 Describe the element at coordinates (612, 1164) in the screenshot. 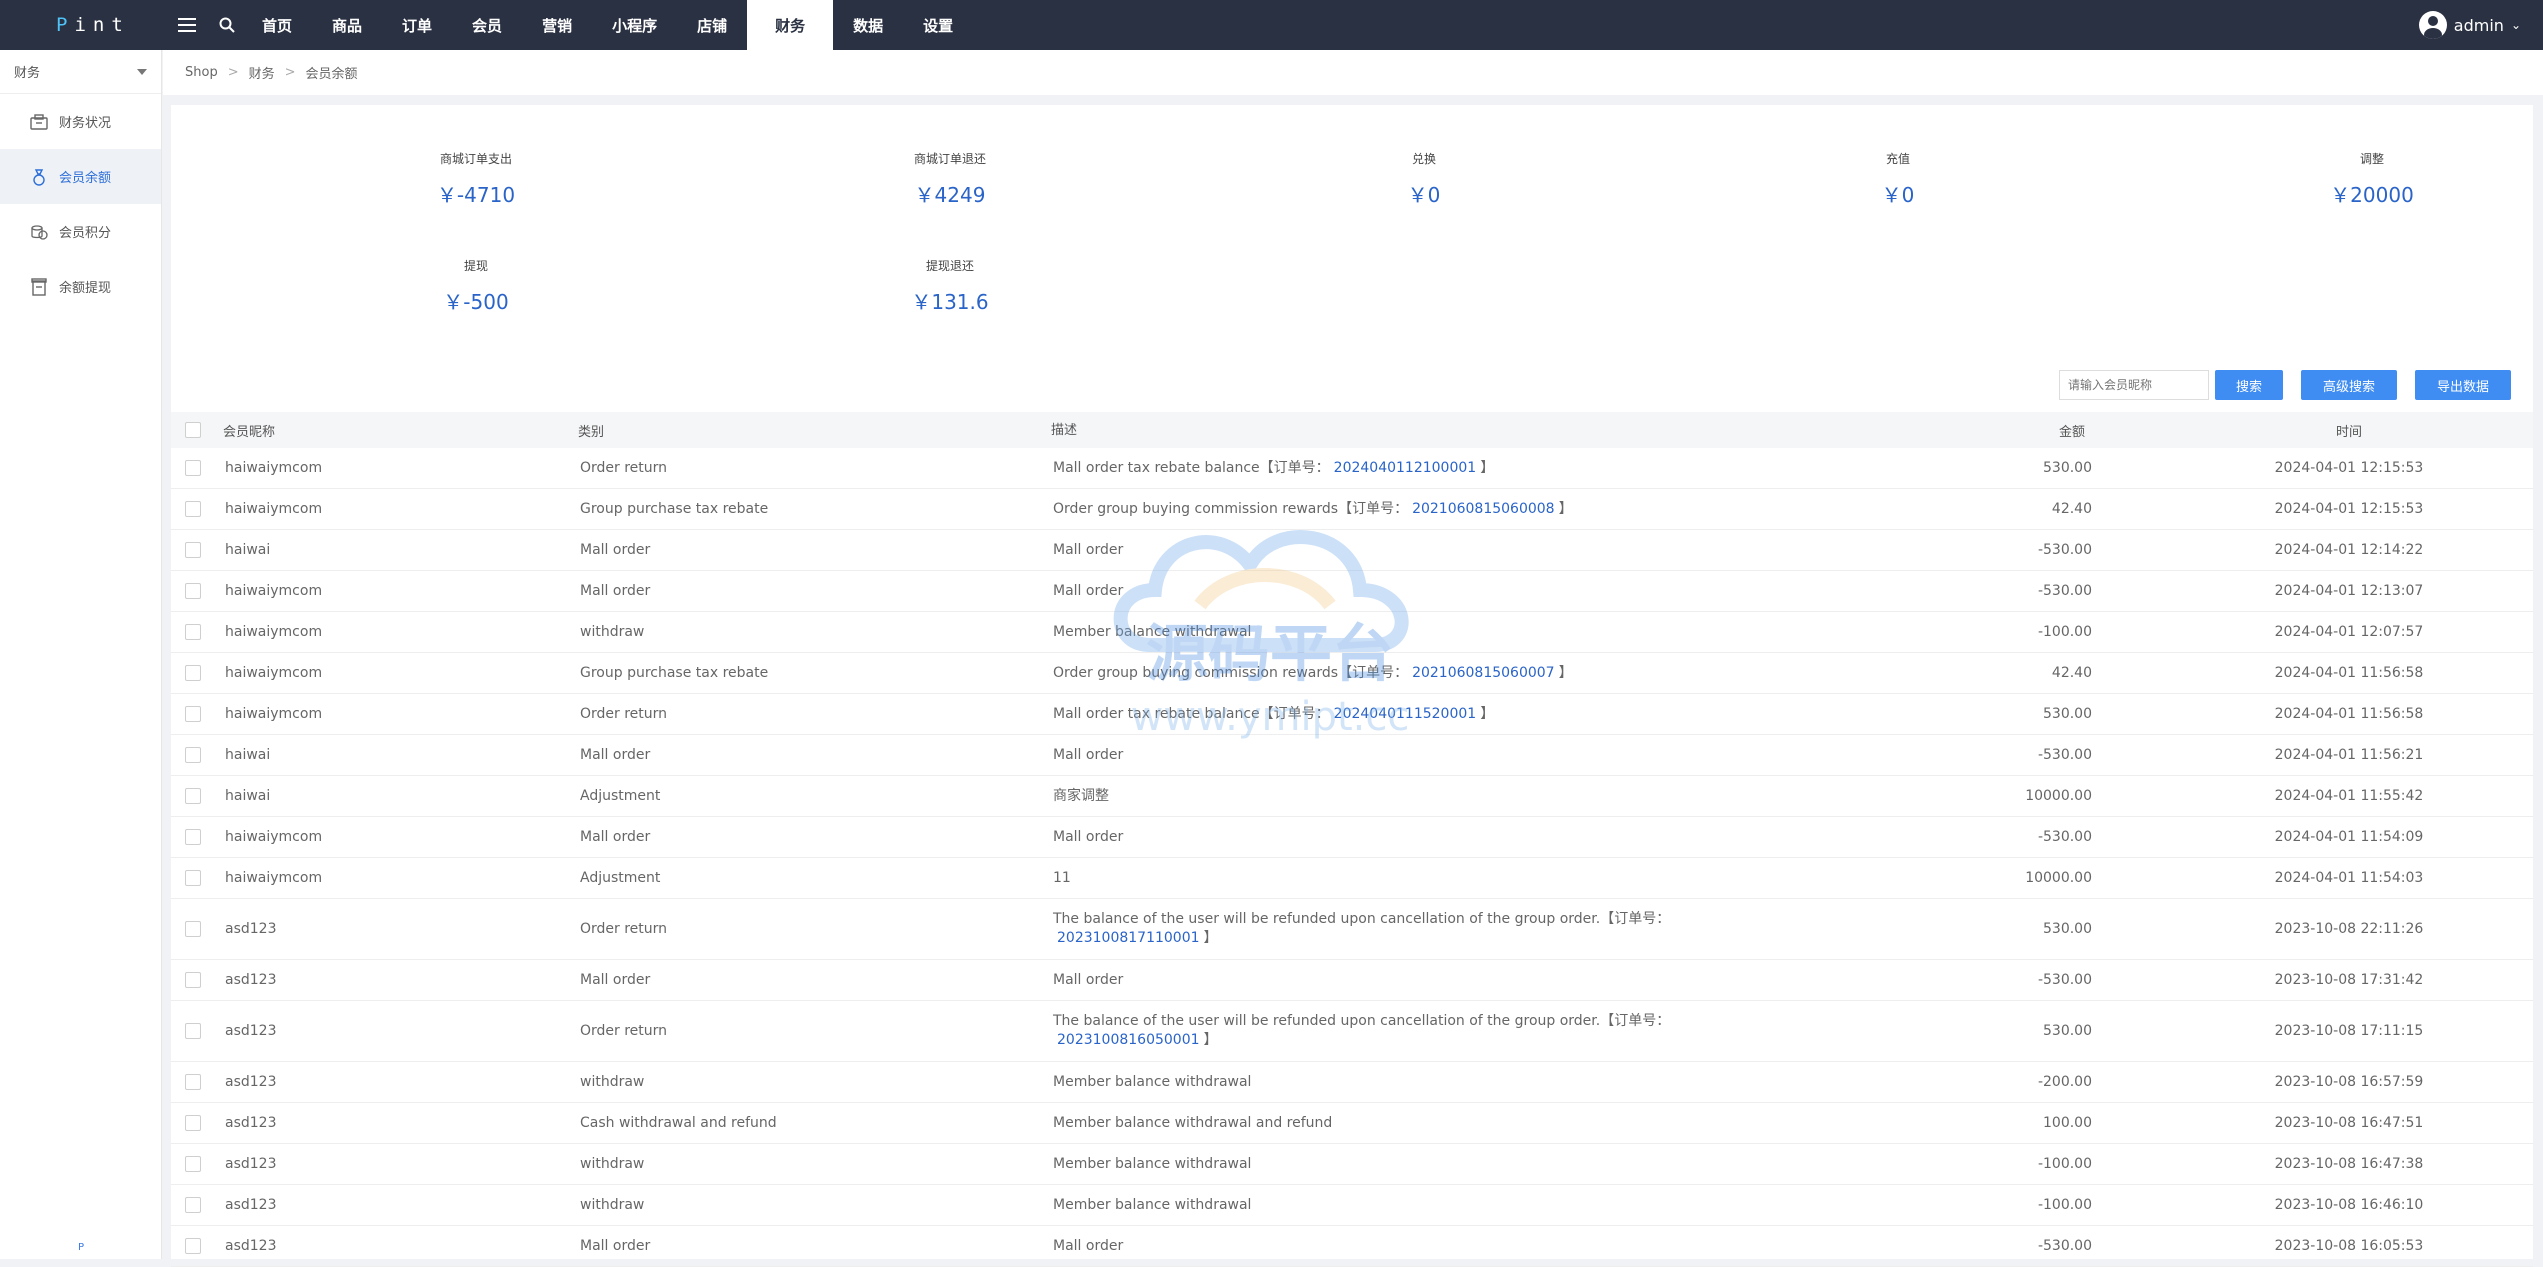

I see `row-type: withdraw` at that location.